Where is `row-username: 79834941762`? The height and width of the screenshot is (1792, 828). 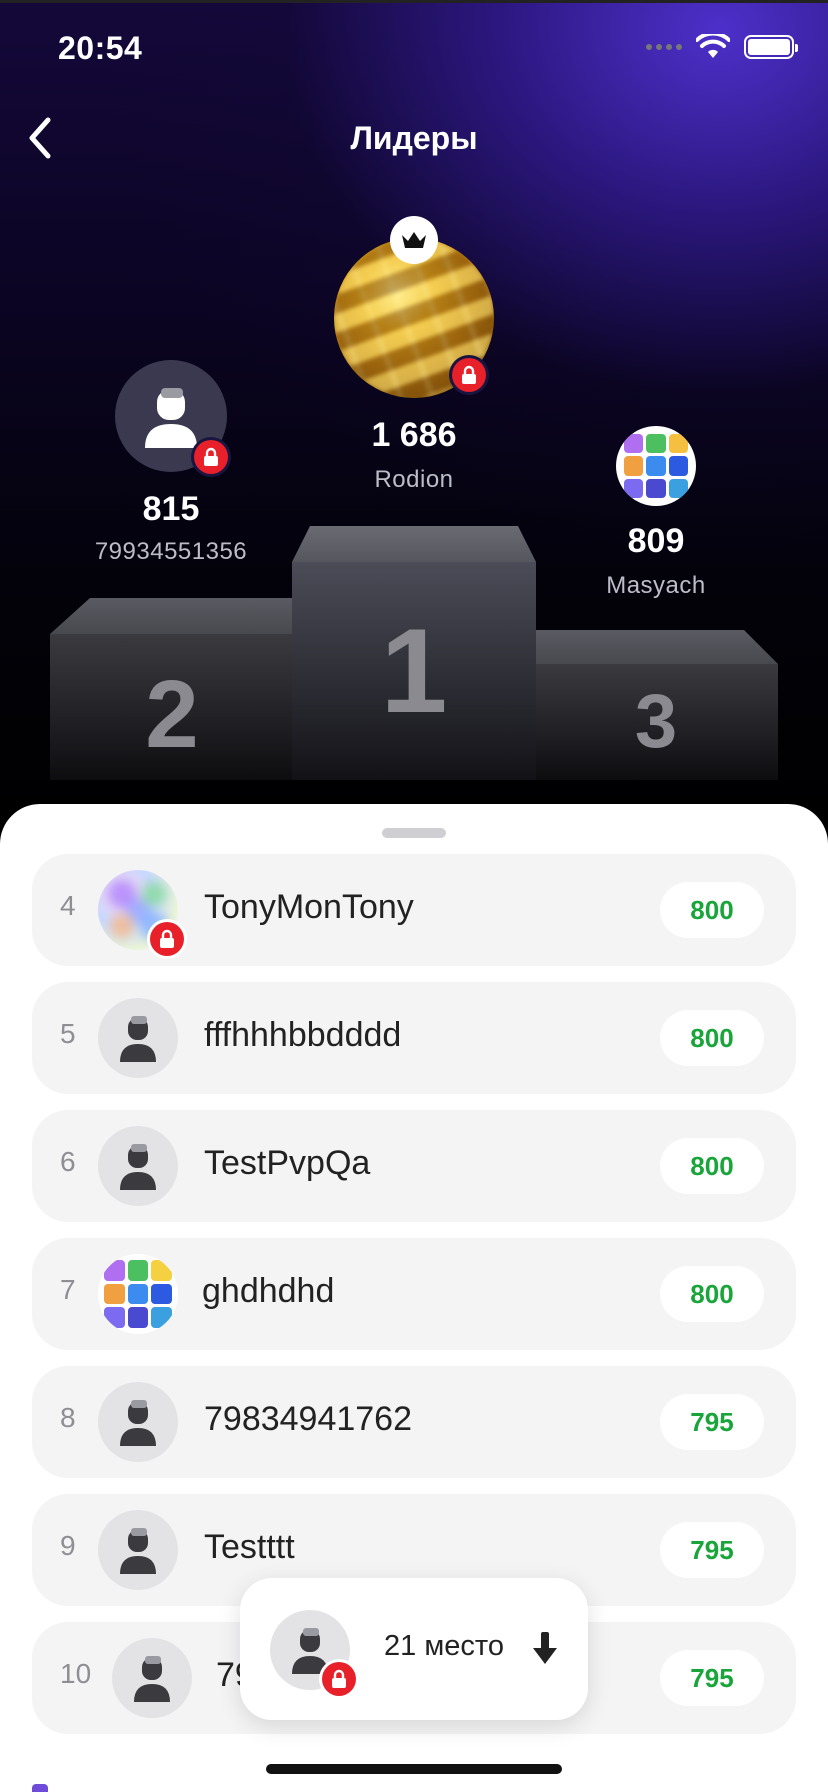
row-username: 79834941762 is located at coordinates (308, 1419).